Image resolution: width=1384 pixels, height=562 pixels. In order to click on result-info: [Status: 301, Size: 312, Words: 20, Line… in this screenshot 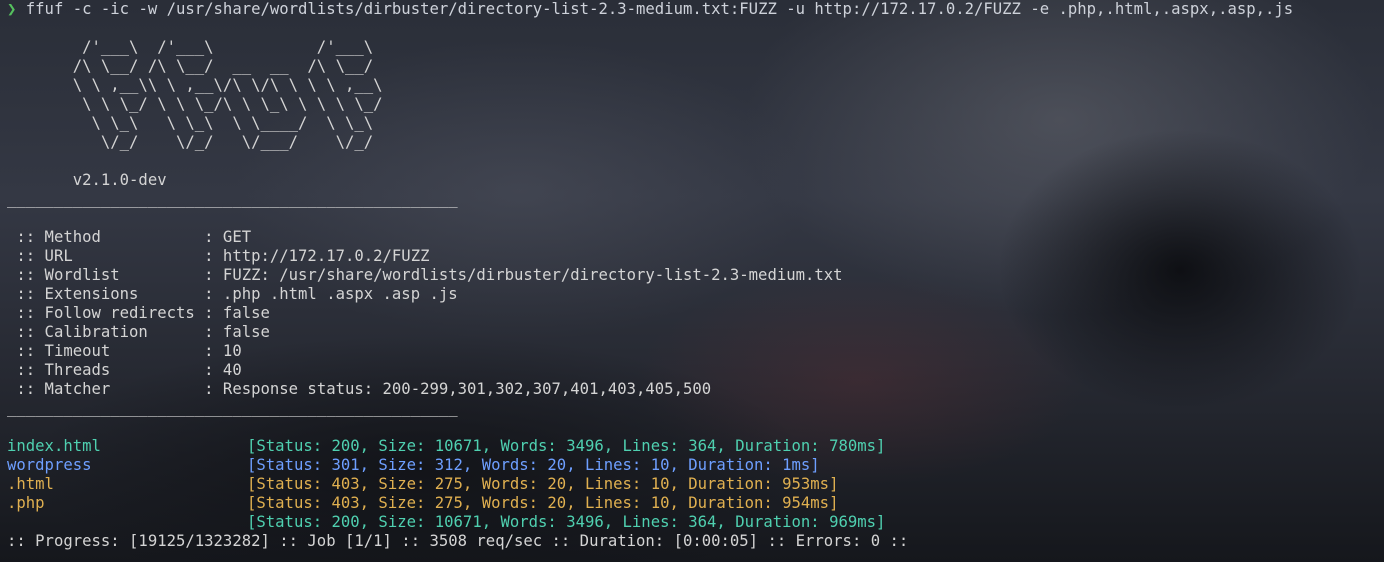, I will do `click(533, 465)`.